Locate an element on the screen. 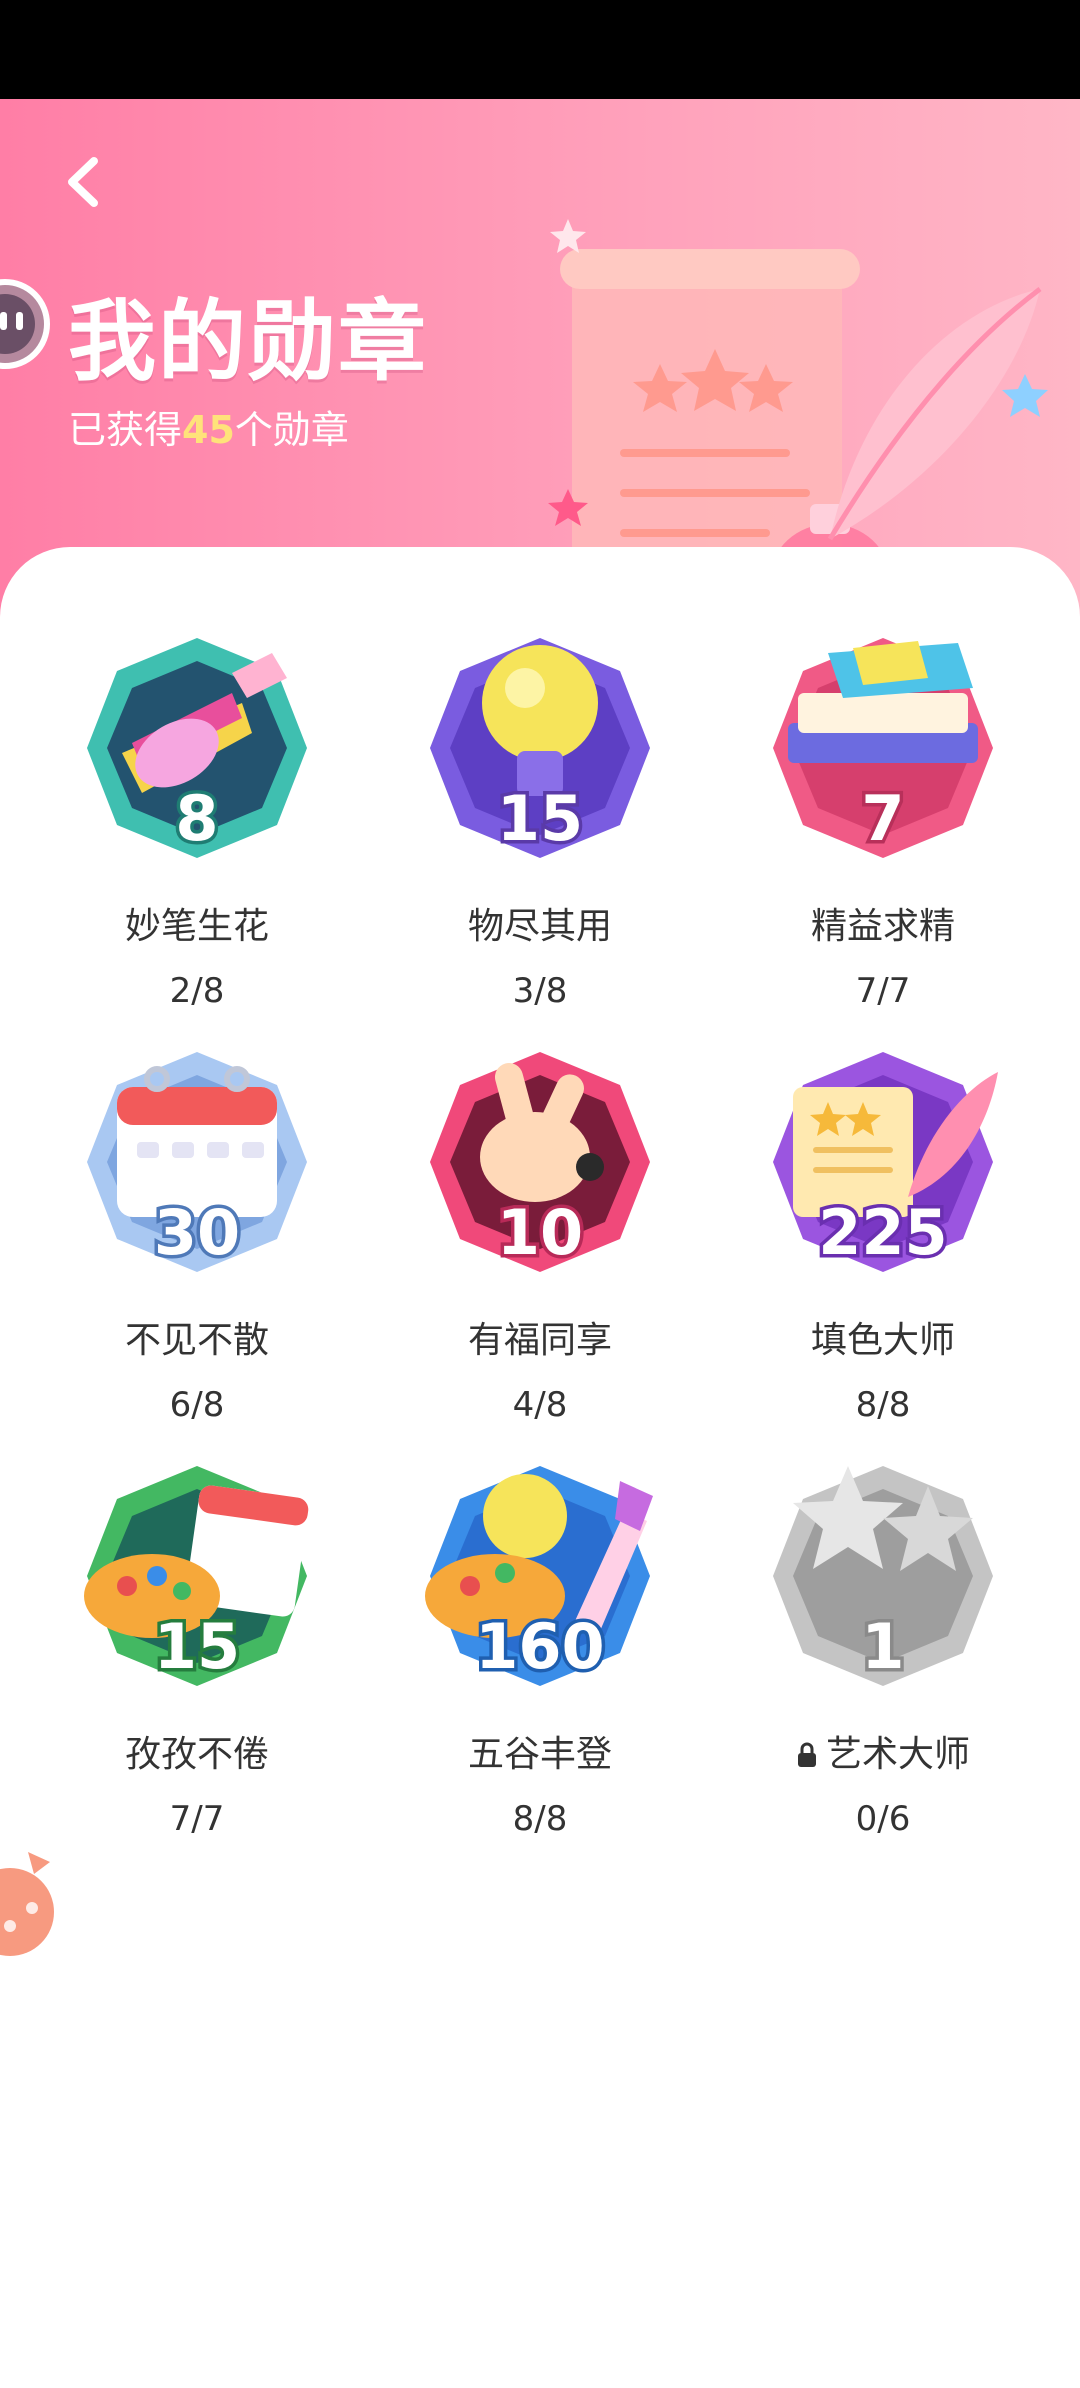  badge-name: 艺术大师 is located at coordinates (883, 1751).